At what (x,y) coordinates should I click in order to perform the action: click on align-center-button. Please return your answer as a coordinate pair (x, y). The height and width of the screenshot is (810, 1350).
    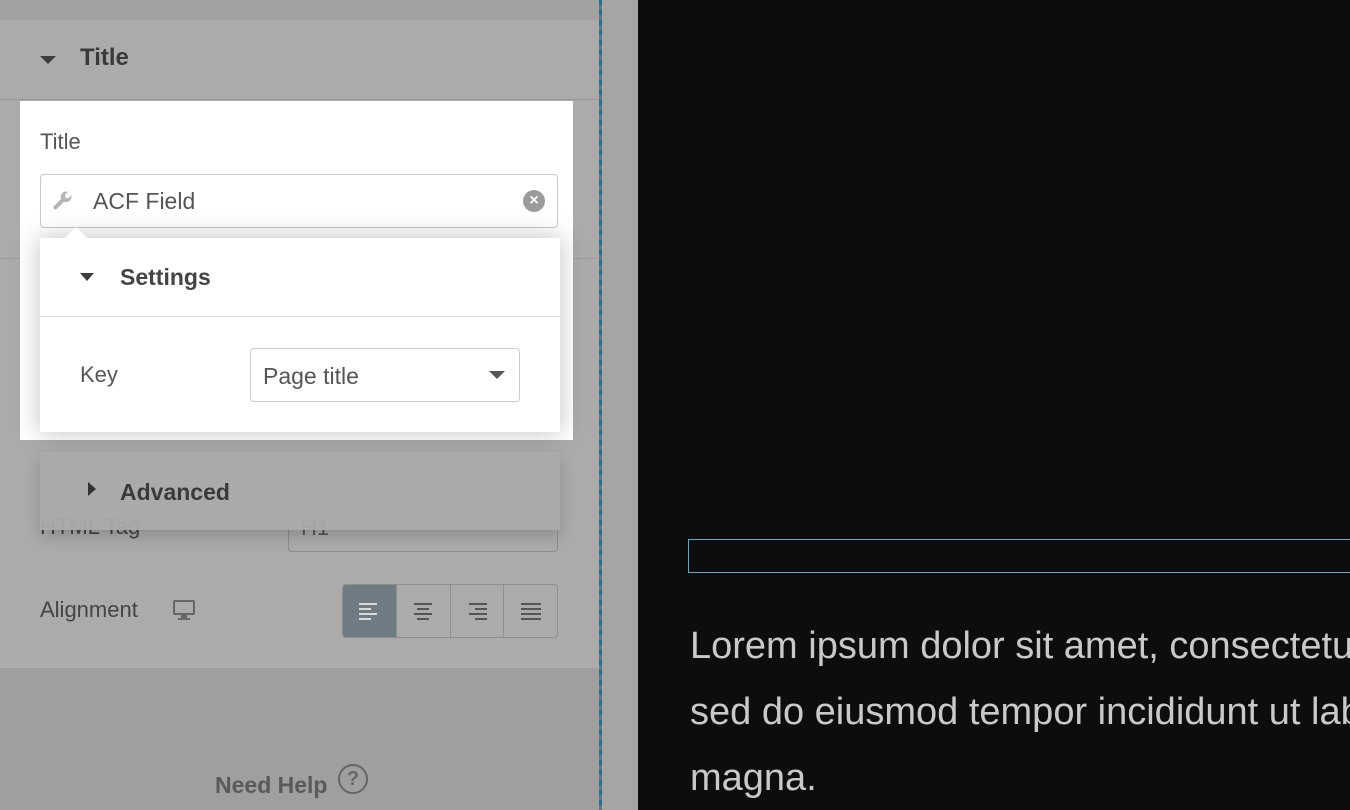
    Looking at the image, I should click on (424, 611).